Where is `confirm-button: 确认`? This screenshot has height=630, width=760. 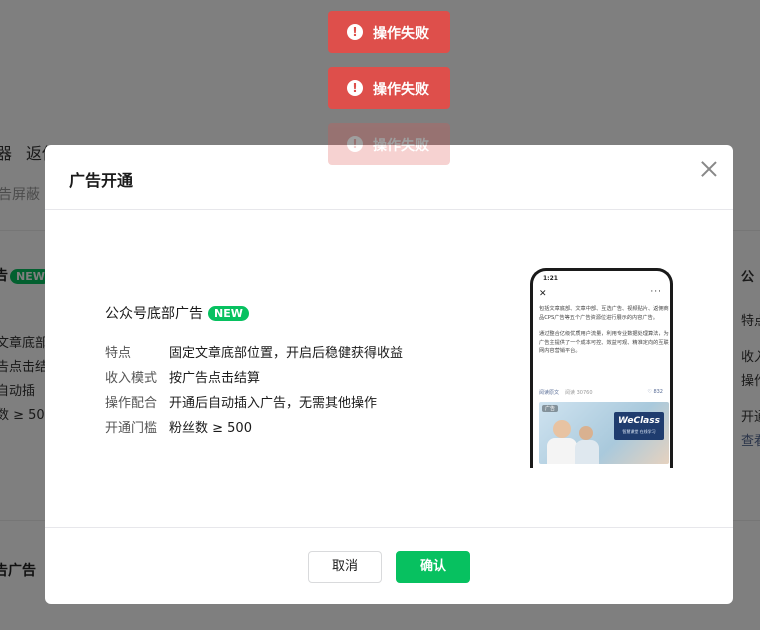 confirm-button: 确认 is located at coordinates (433, 567).